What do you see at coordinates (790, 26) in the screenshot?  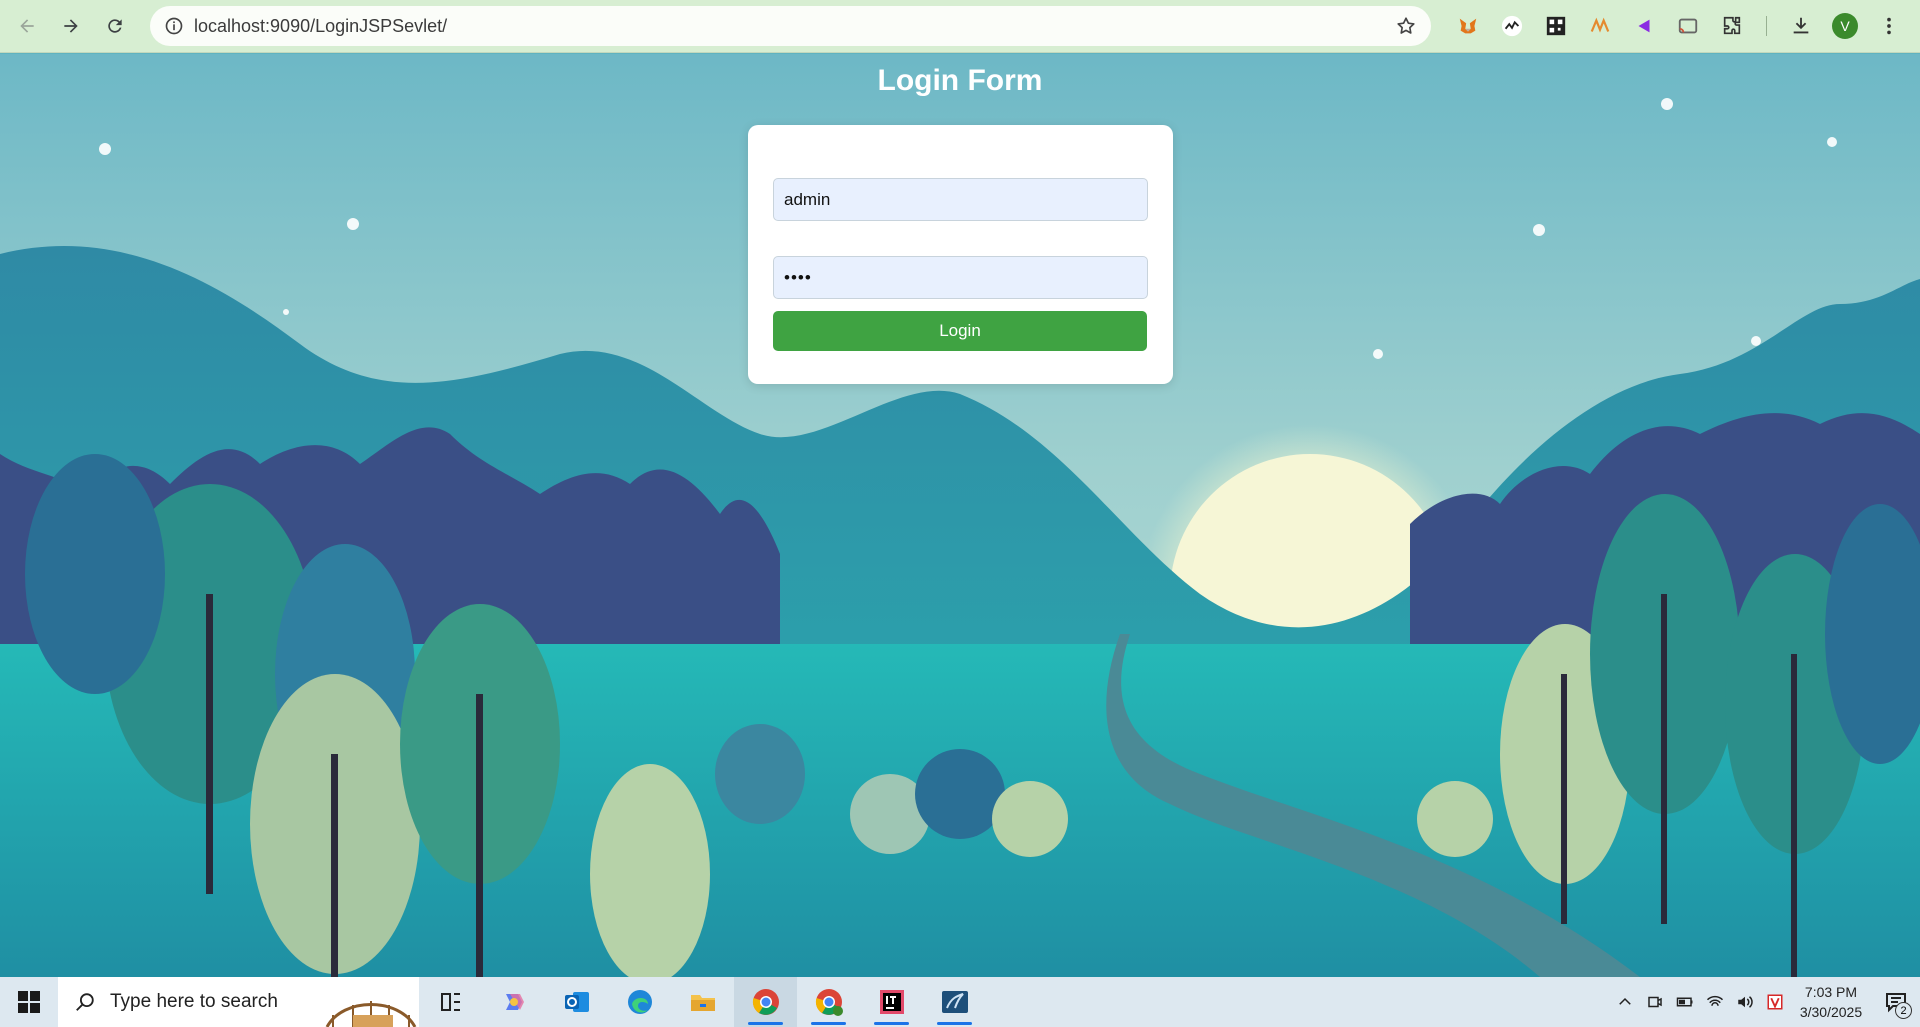 I see `address-bar: localhost:9090/LoginJSPSevlet/` at bounding box center [790, 26].